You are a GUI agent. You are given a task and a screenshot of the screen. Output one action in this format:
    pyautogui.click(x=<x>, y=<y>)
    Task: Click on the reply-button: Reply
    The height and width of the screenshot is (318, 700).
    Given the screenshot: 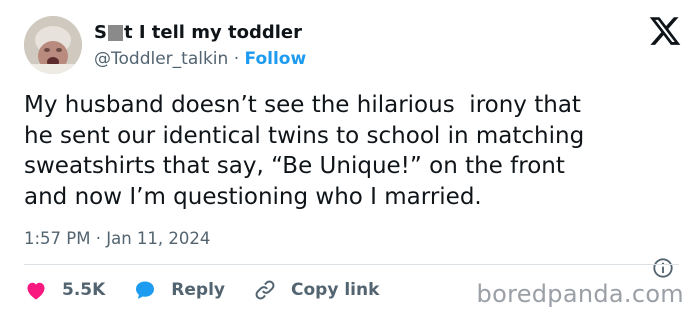 What is the action you would take?
    pyautogui.click(x=179, y=290)
    